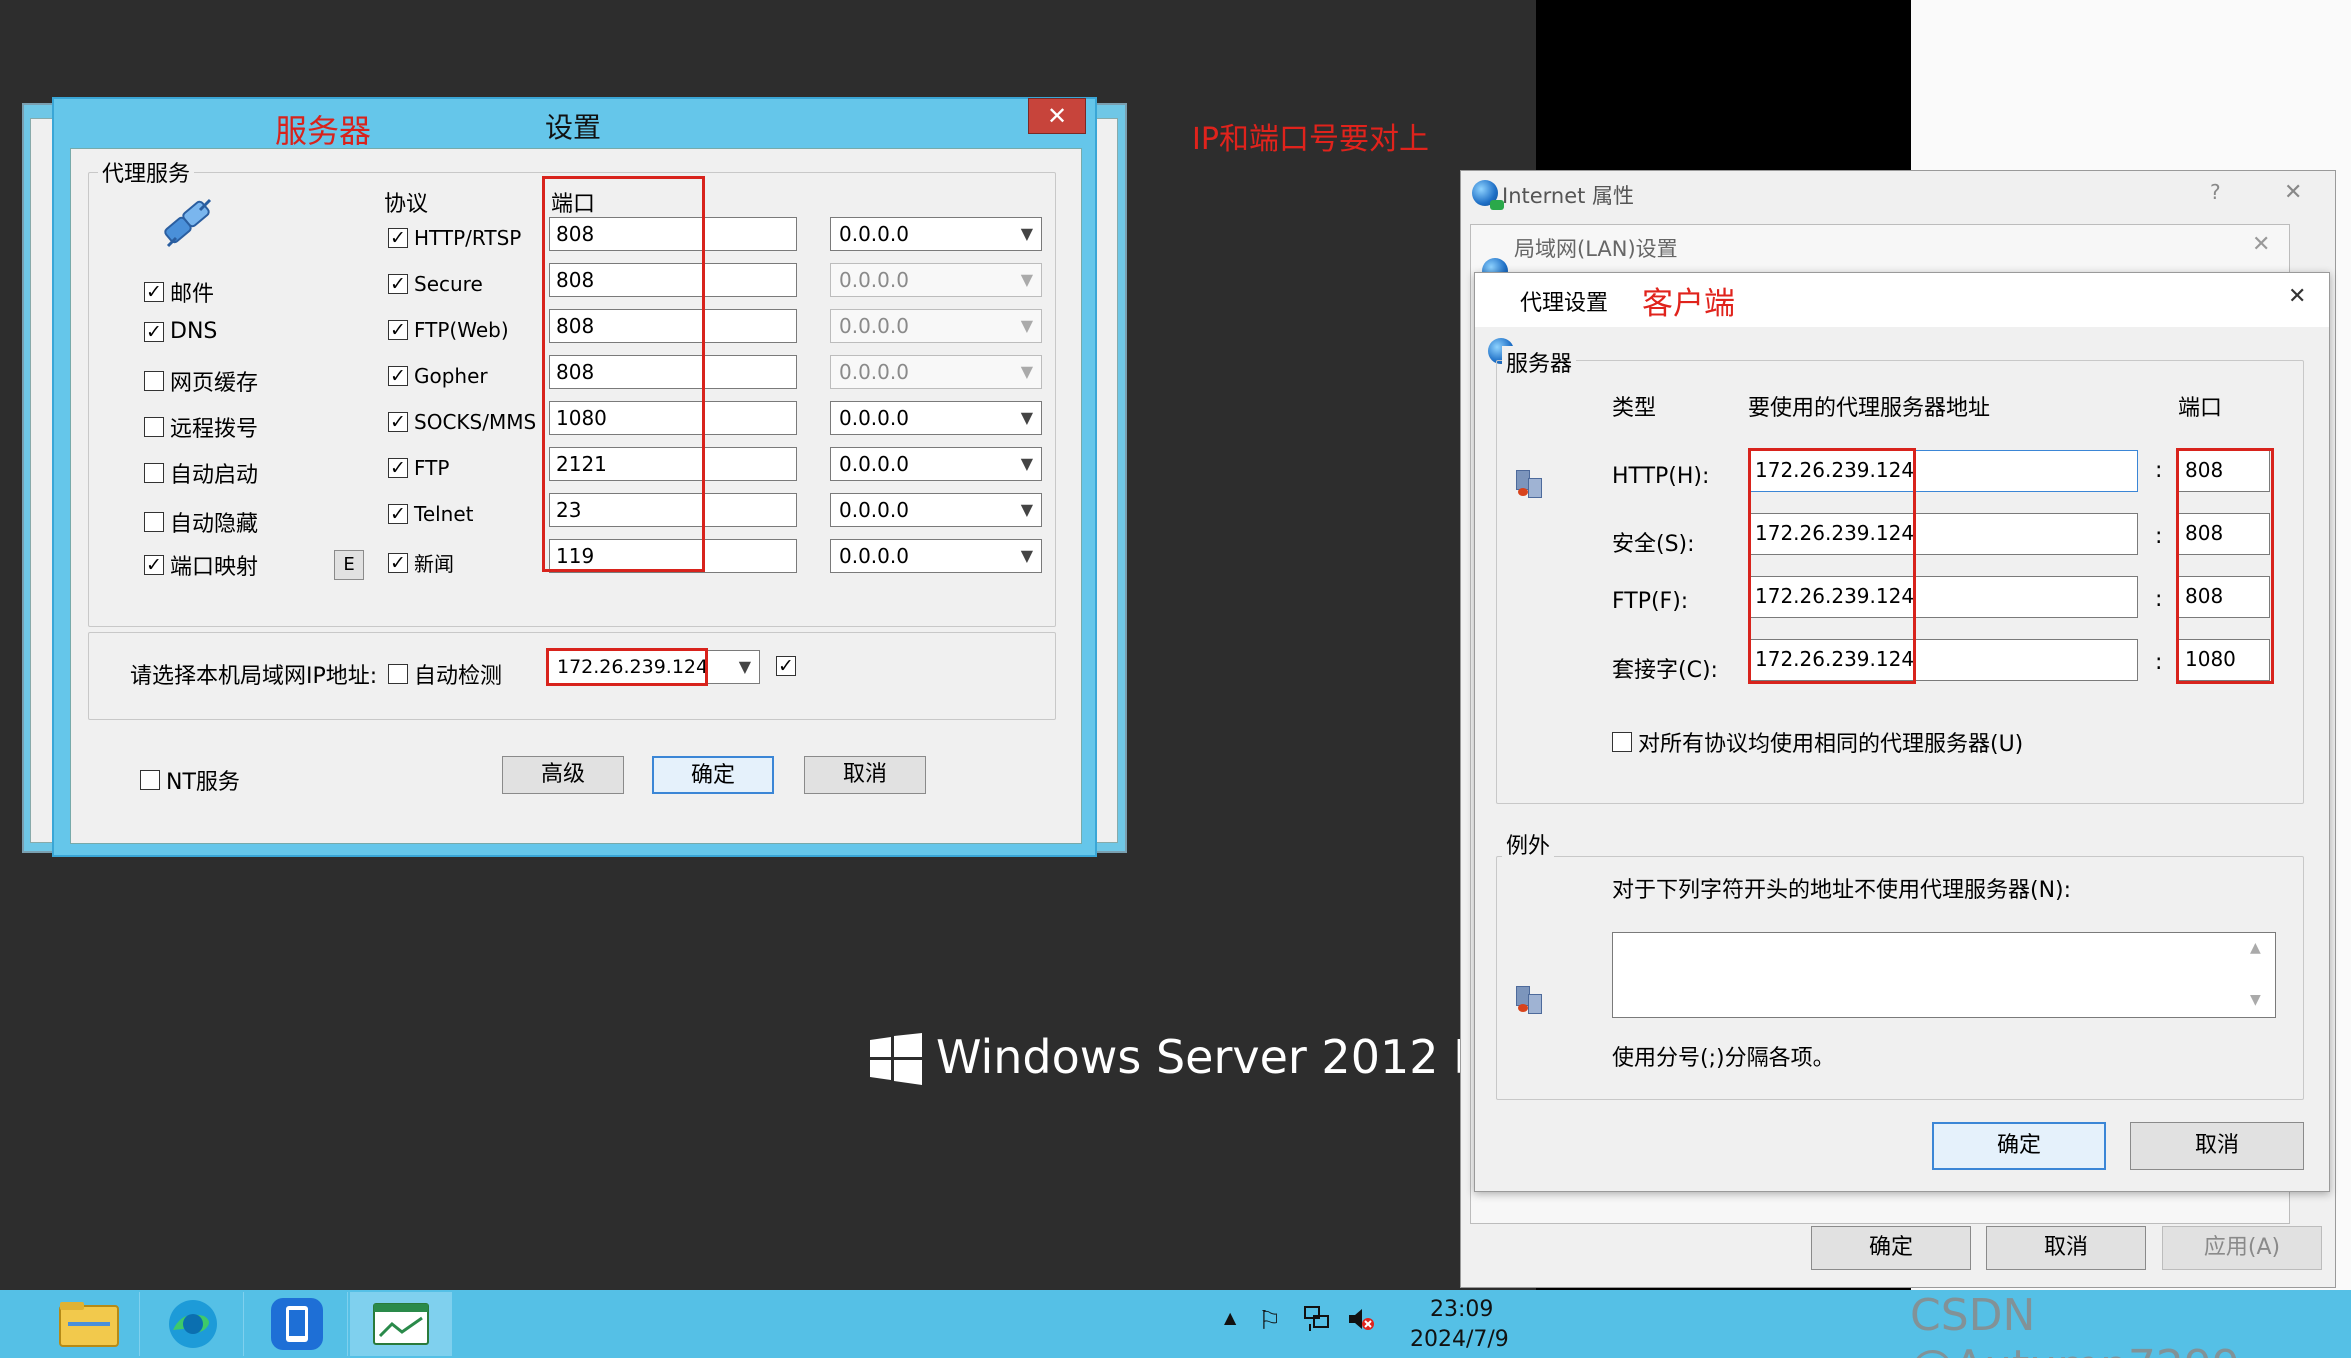  I want to click on taskbar-edge, so click(193, 1324).